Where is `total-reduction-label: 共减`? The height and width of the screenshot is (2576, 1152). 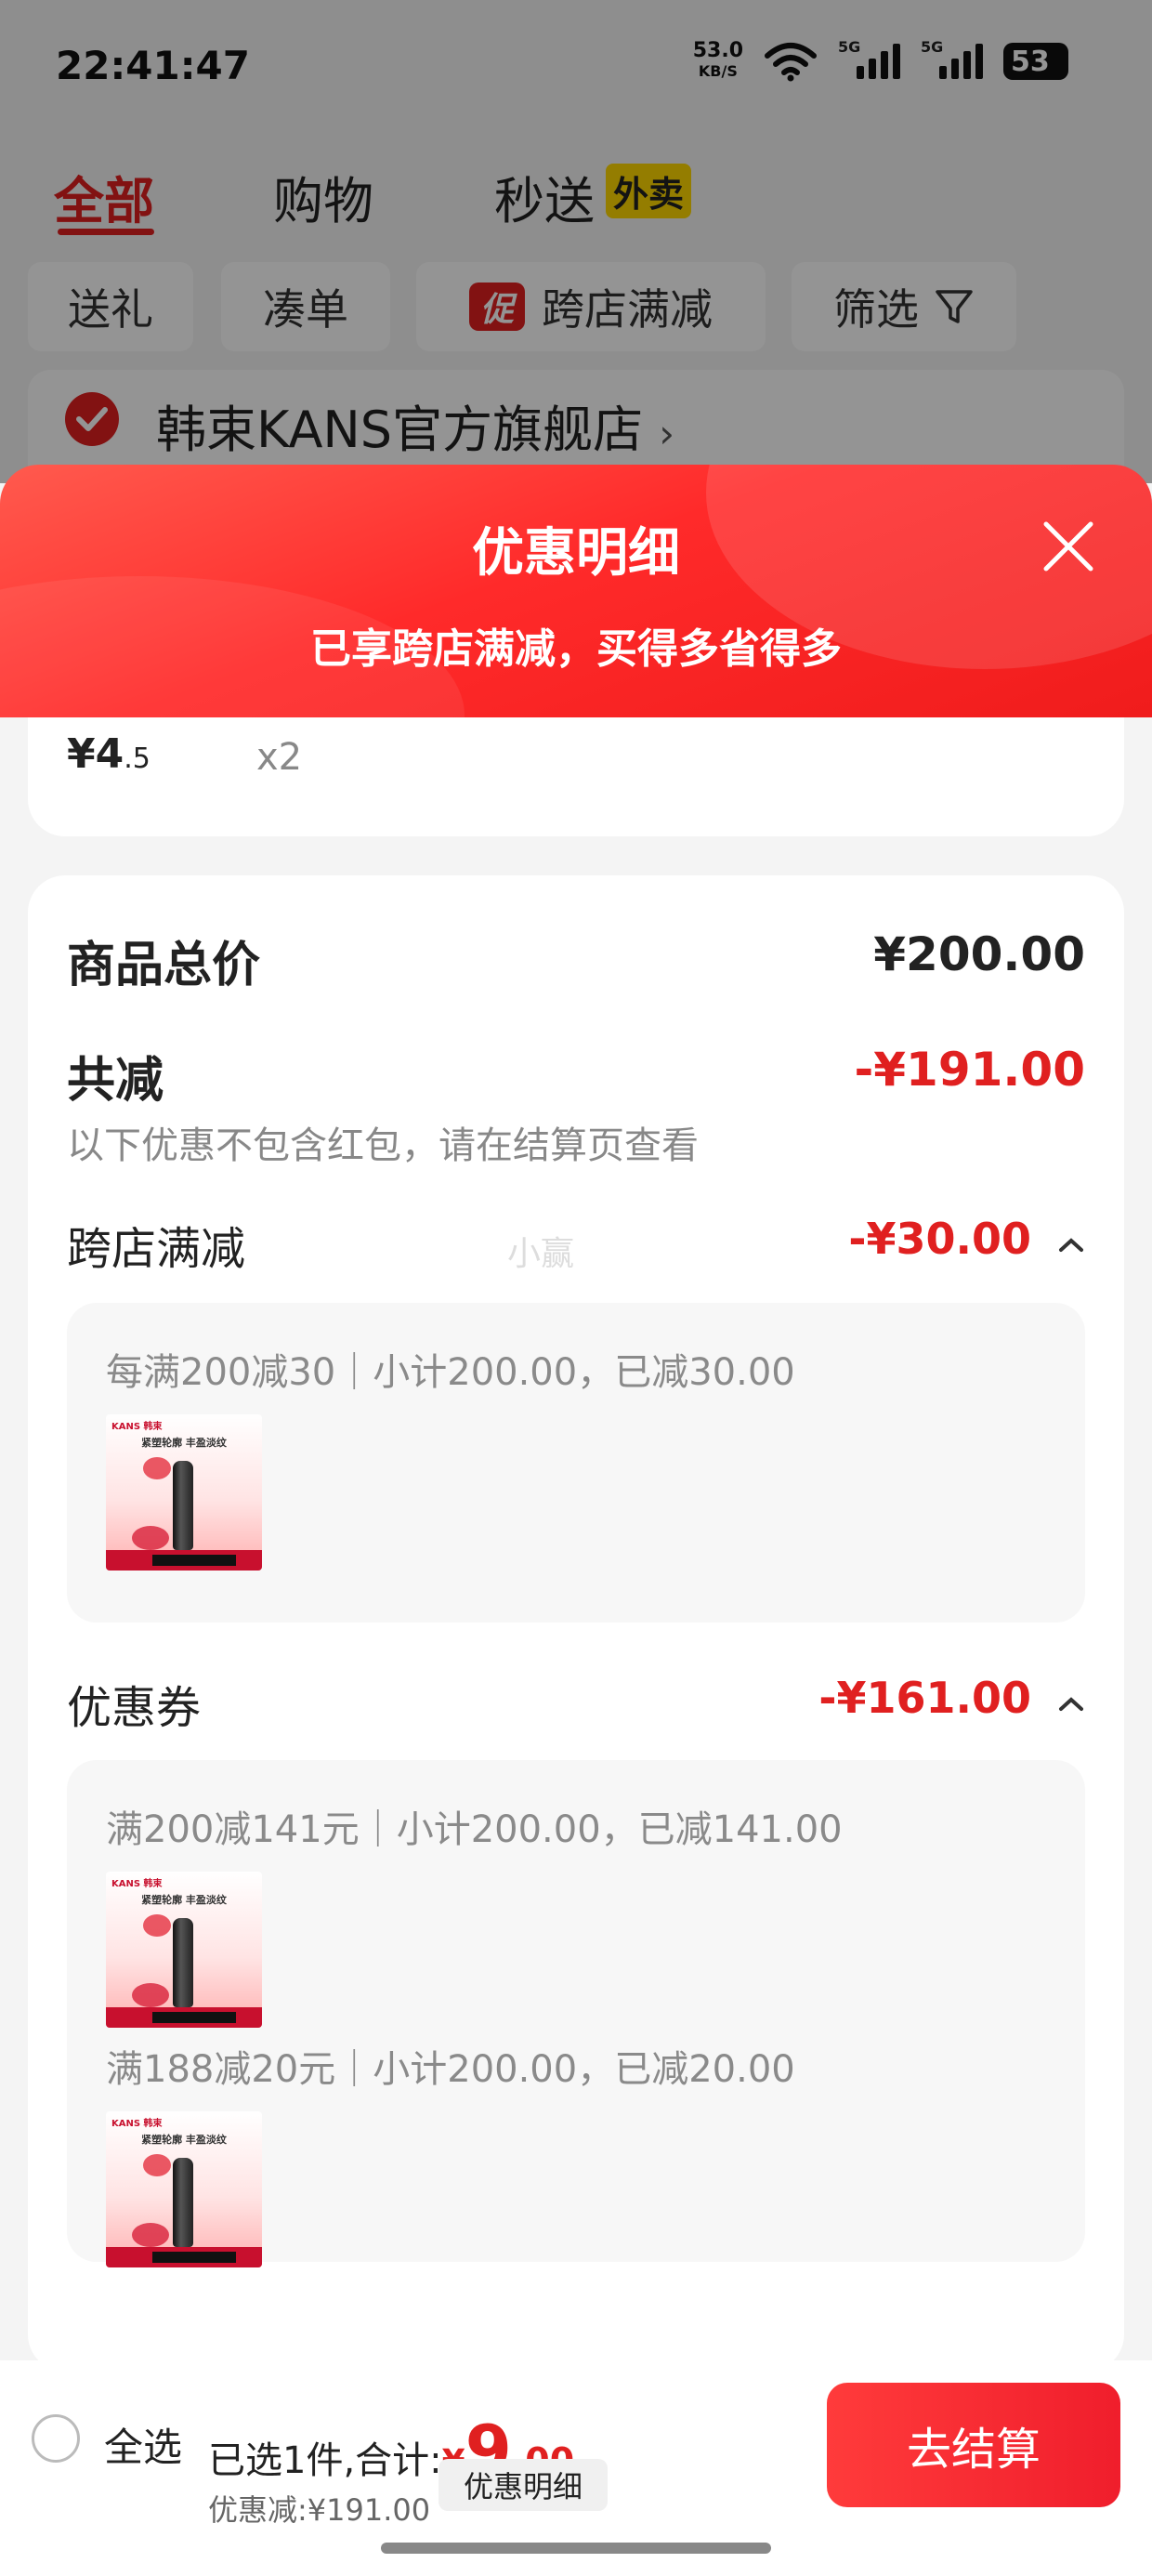 total-reduction-label: 共减 is located at coordinates (115, 1081).